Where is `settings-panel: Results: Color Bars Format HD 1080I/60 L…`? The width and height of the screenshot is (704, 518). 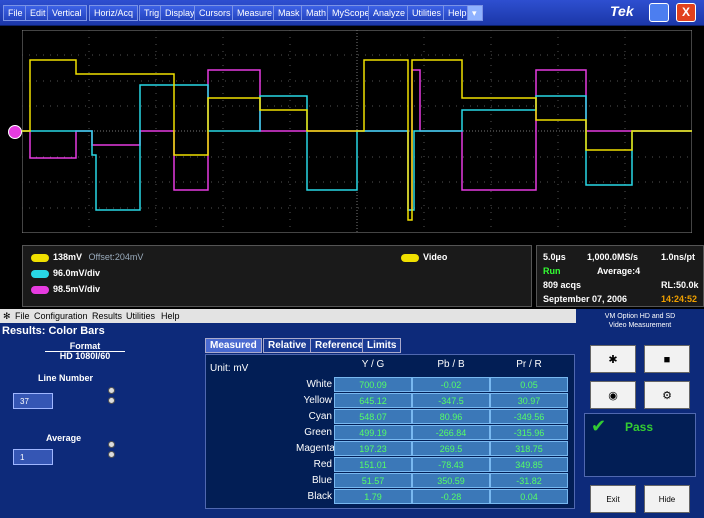 settings-panel: Results: Color Bars Format HD 1080I/60 L… is located at coordinates (102, 420).